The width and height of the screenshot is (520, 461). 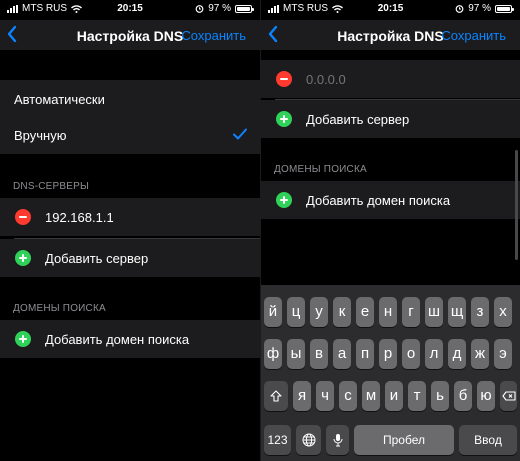 What do you see at coordinates (59, 99) in the screenshot?
I see `option-label: Автоматически` at bounding box center [59, 99].